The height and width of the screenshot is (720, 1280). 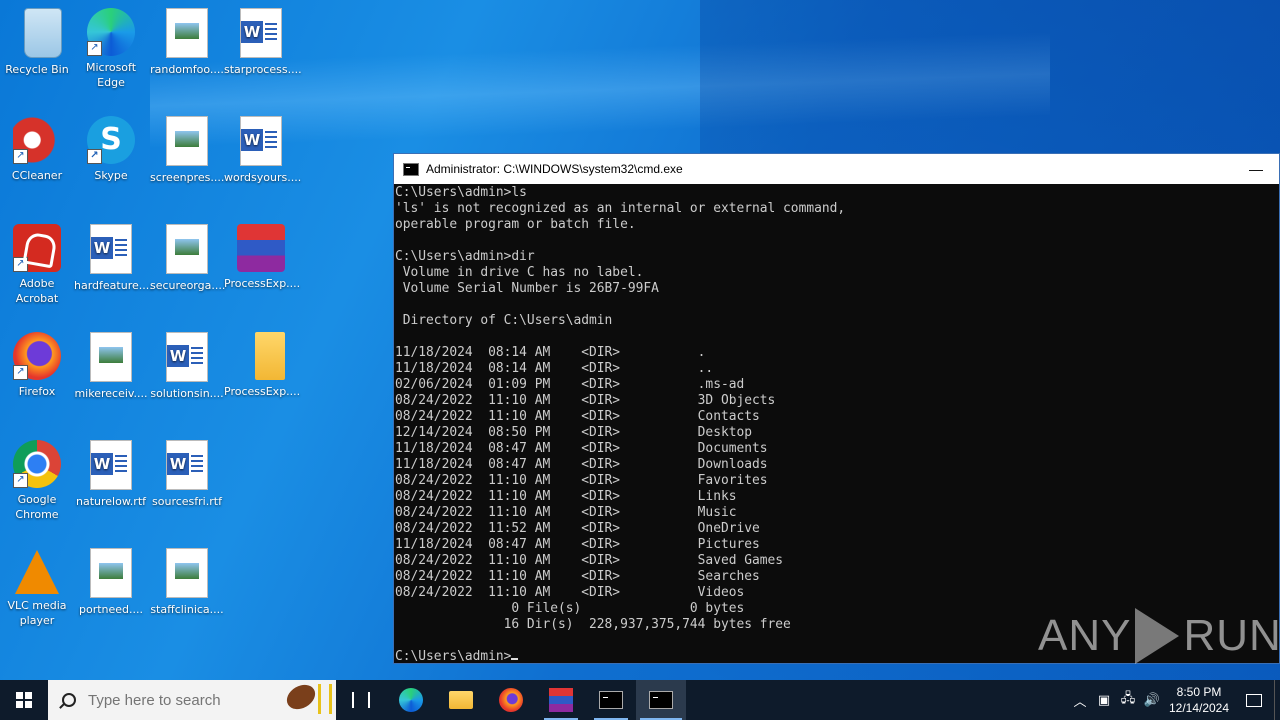 I want to click on task-view-icon, so click(x=361, y=700).